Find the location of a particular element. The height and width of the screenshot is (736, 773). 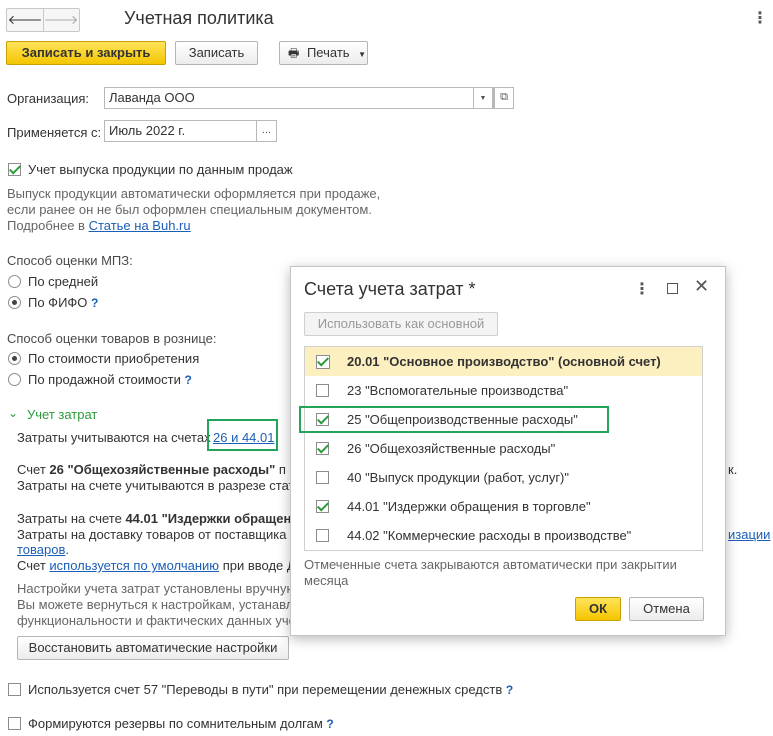

save-and-close-button: Записать и закрыть is located at coordinates (86, 53).